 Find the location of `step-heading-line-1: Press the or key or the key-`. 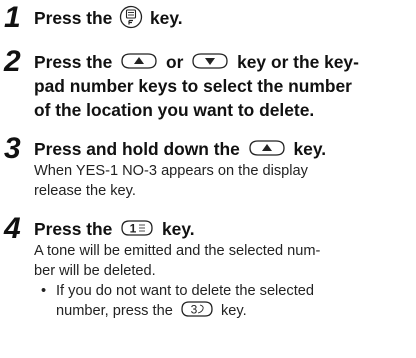

step-heading-line-1: Press the or key or the key- is located at coordinates (196, 62).